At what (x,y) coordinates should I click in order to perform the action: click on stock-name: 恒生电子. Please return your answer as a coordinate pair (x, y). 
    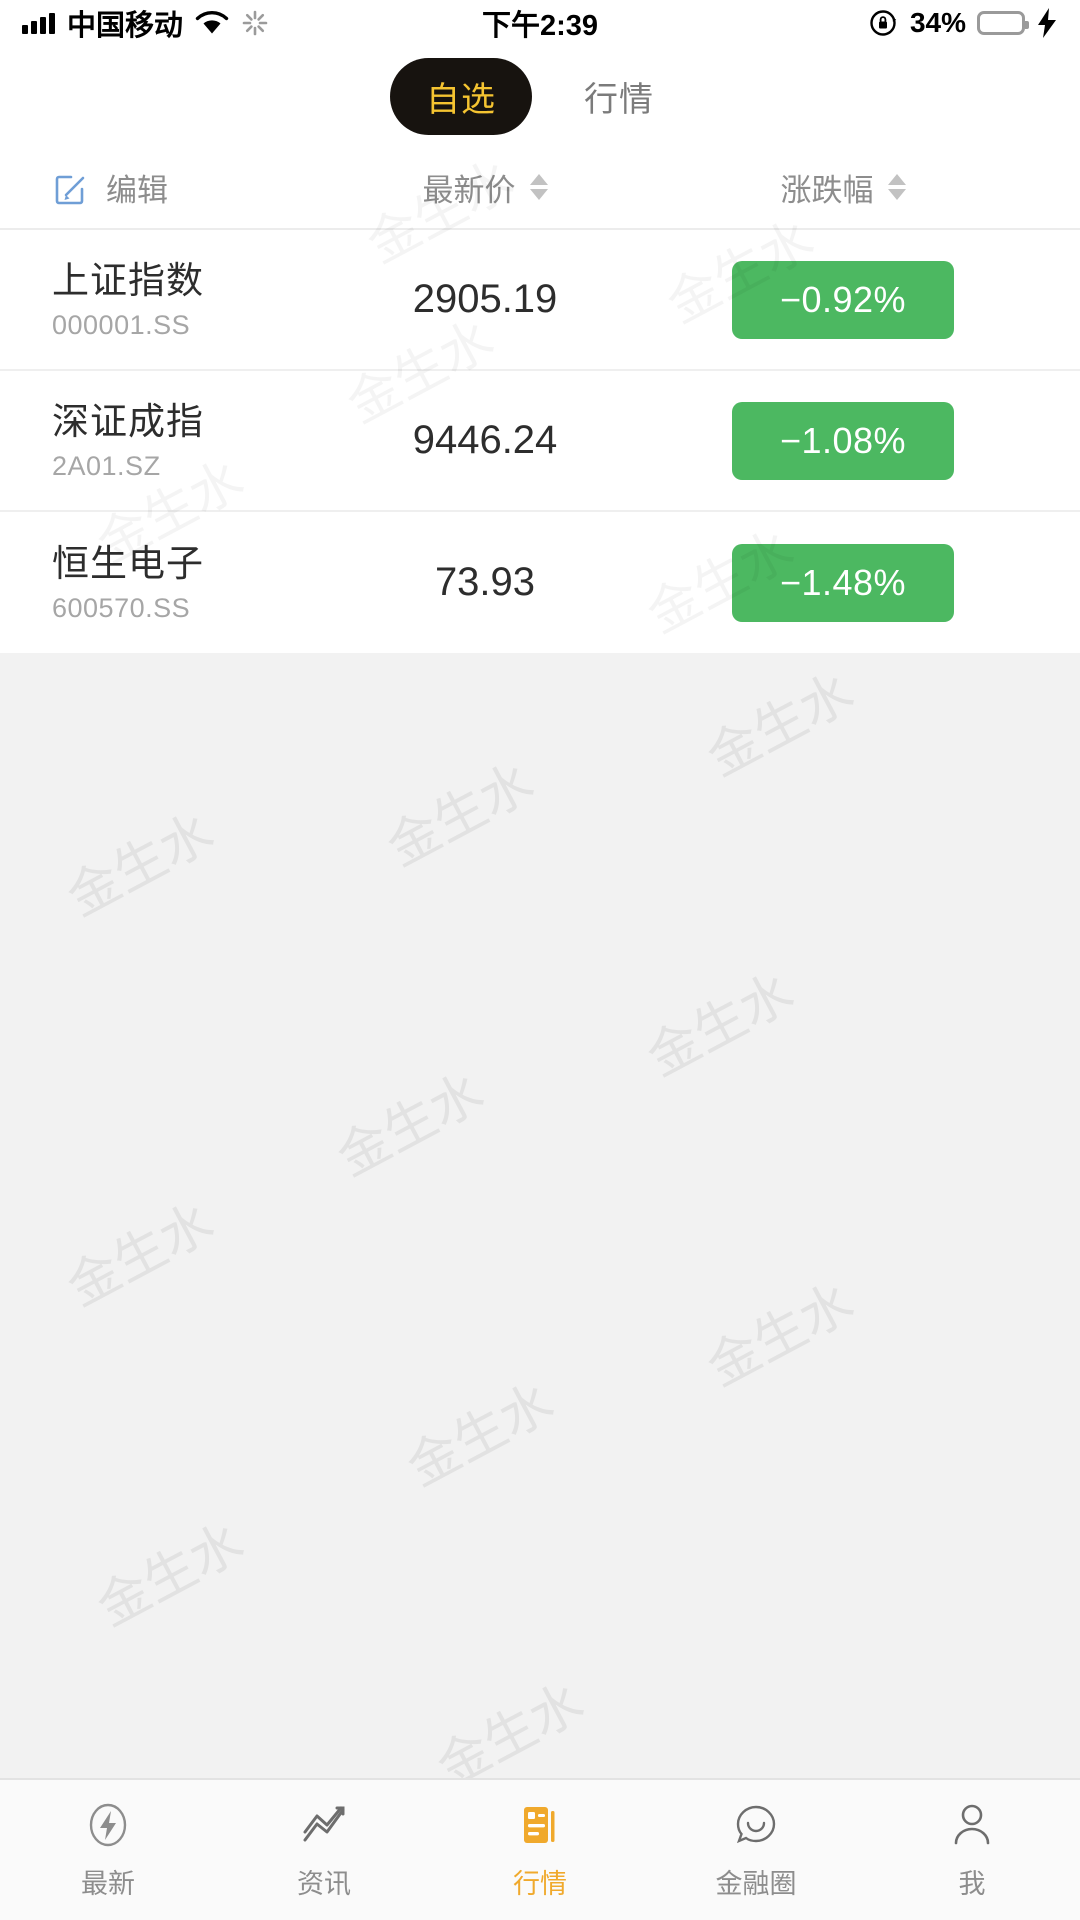
    Looking at the image, I should click on (128, 564).